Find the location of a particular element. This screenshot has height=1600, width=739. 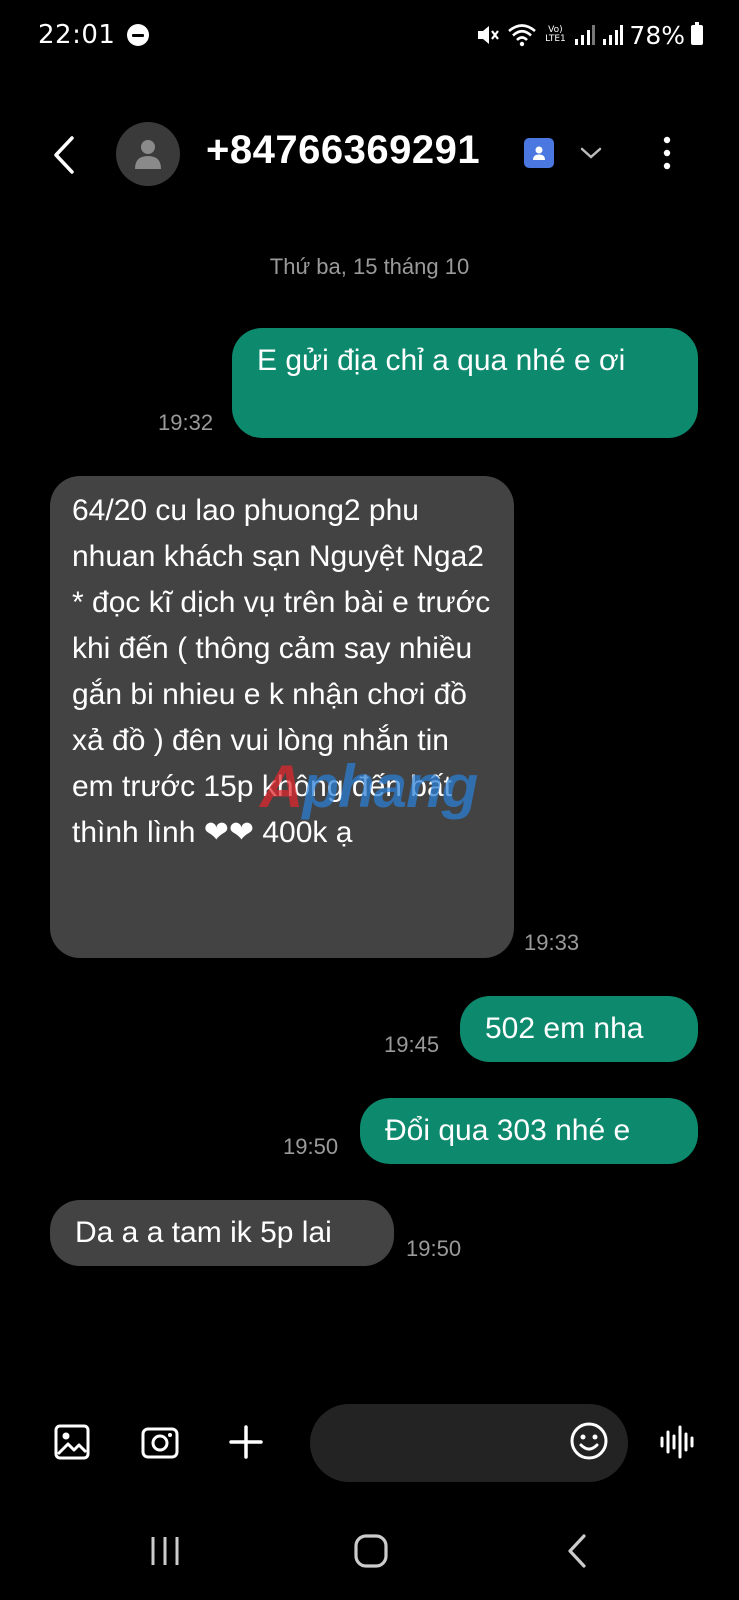

message-bubble-outgoing: 502 em nha is located at coordinates (579, 1029).